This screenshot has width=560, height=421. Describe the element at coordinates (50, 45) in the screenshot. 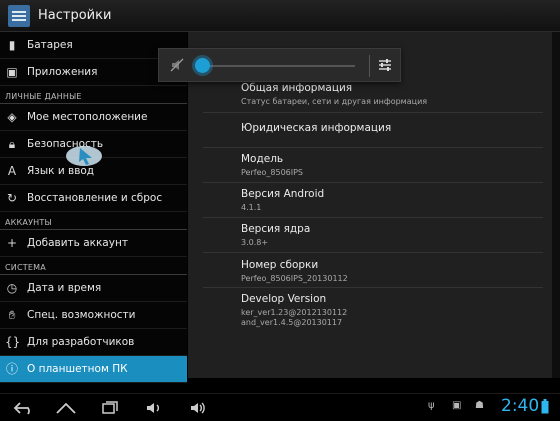

I see `sidebar-item-label: Батарея` at that location.